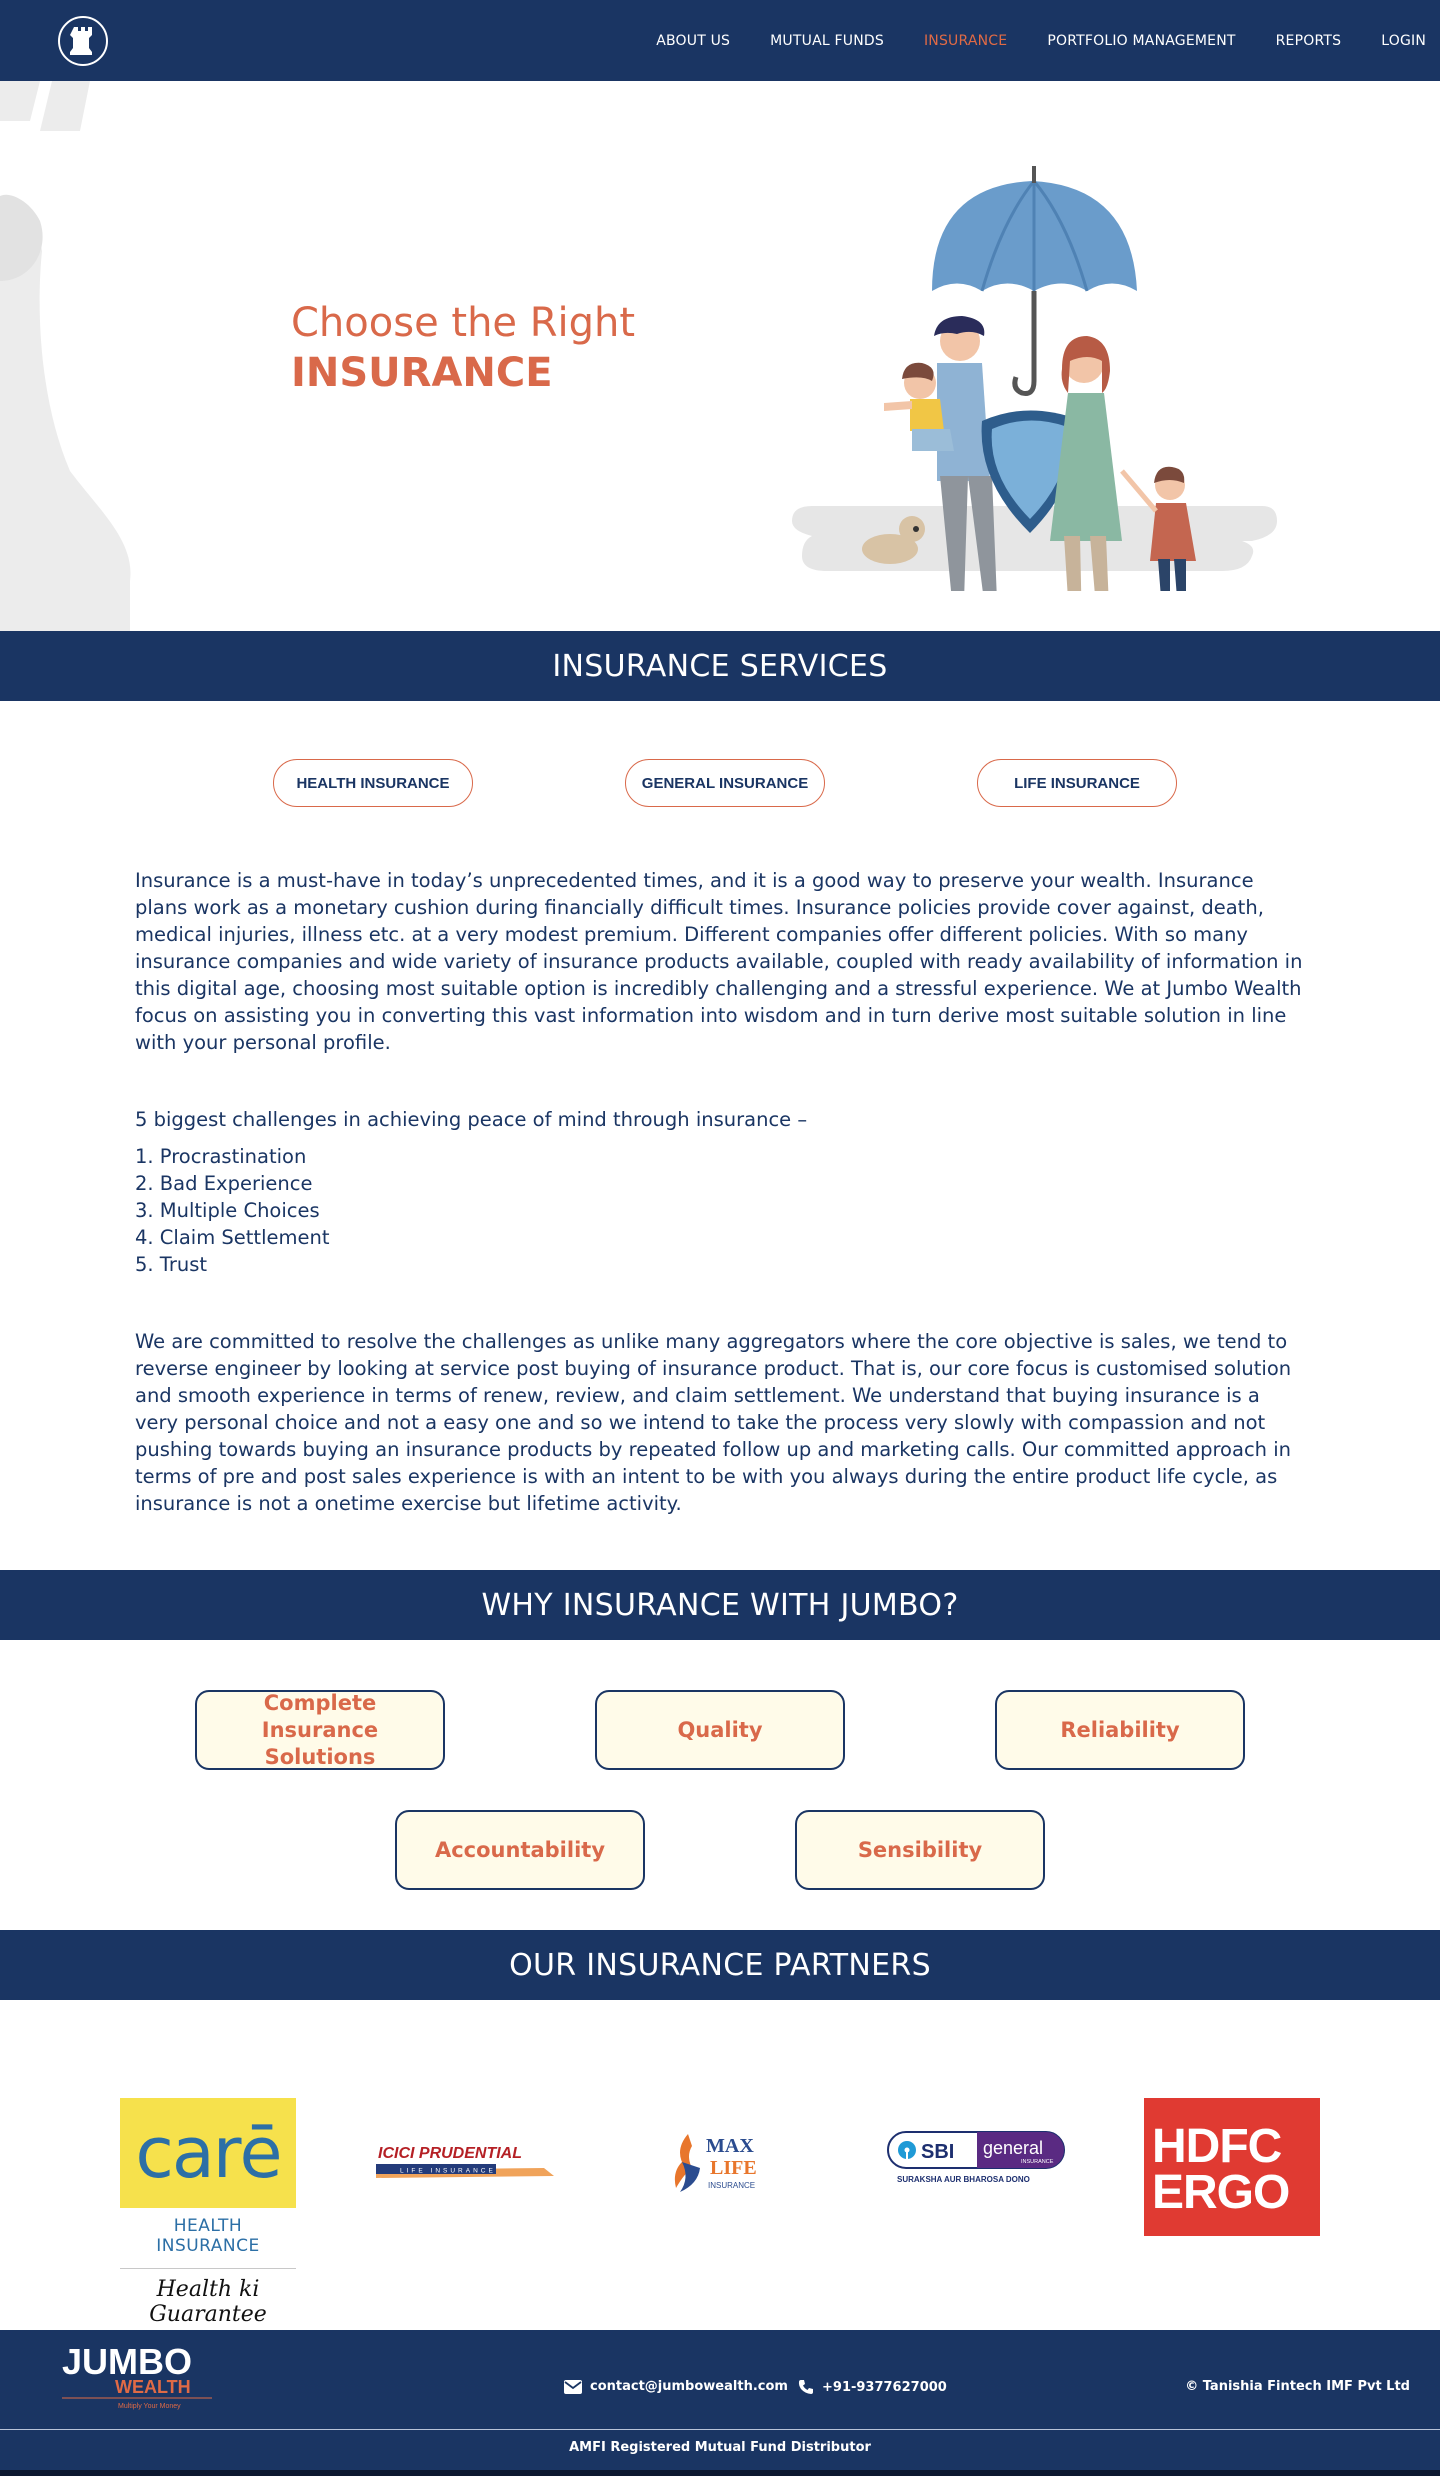 This screenshot has width=1440, height=2476. I want to click on icici-subtitle: LIFE INSURANCE, so click(448, 2171).